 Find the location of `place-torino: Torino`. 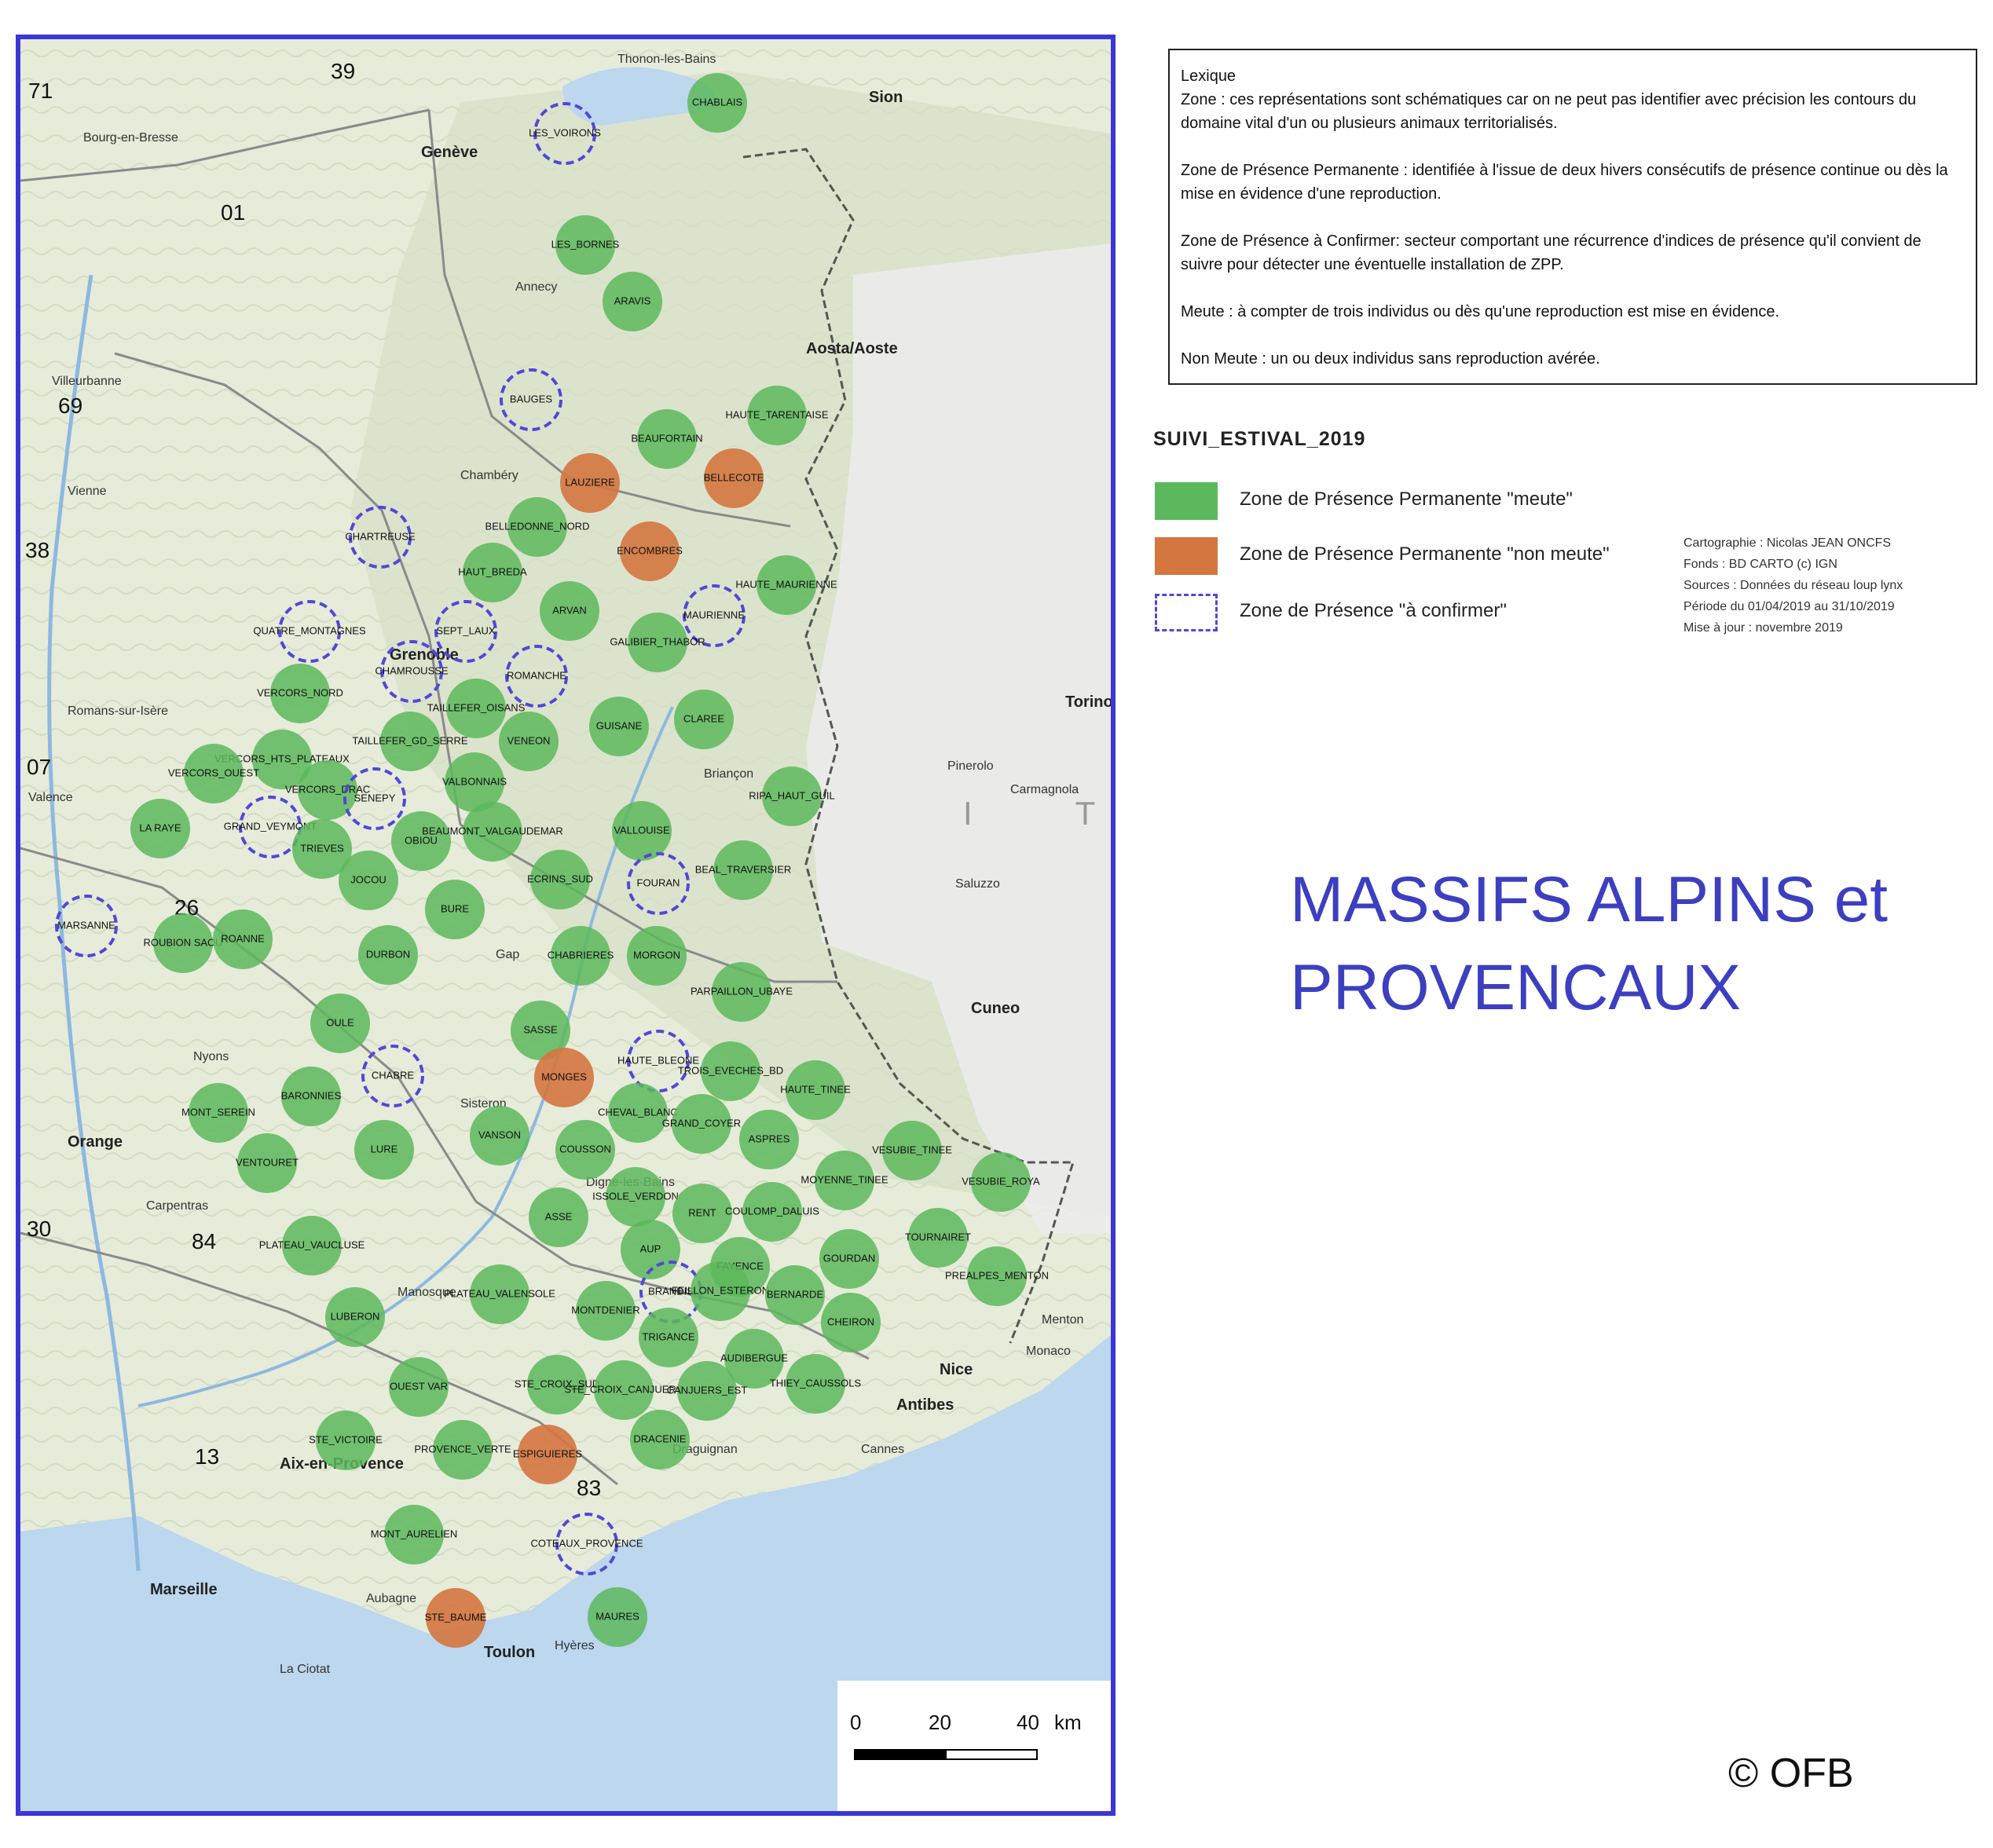

place-torino: Torino is located at coordinates (1088, 702).